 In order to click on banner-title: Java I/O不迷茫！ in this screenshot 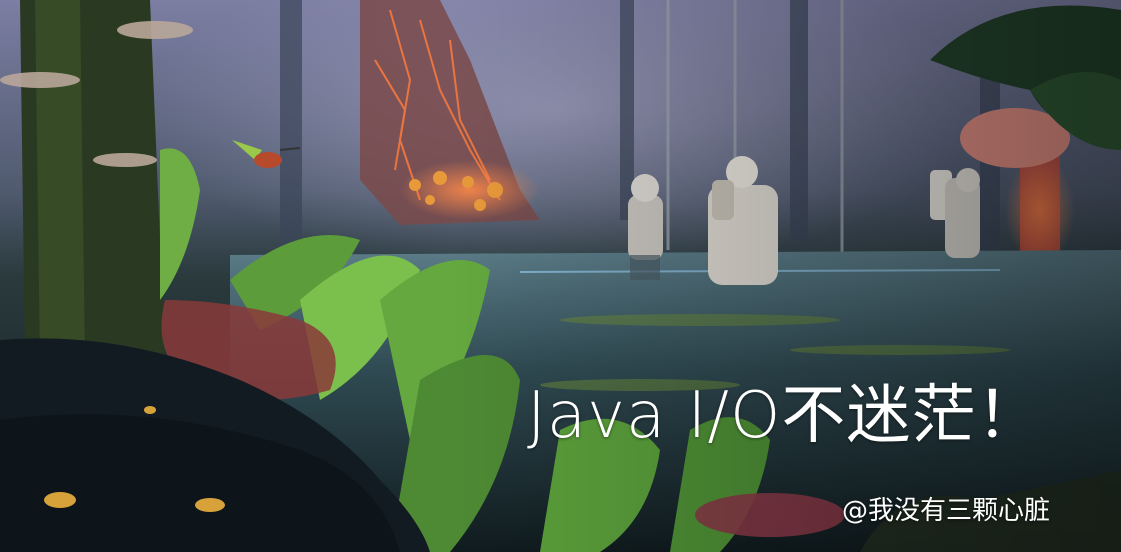, I will do `click(784, 416)`.